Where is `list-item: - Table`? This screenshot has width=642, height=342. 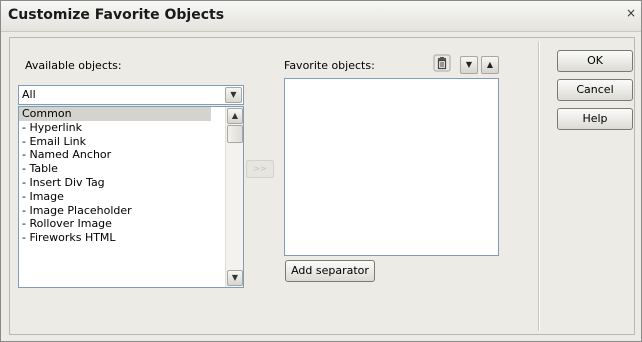 list-item: - Table is located at coordinates (115, 169).